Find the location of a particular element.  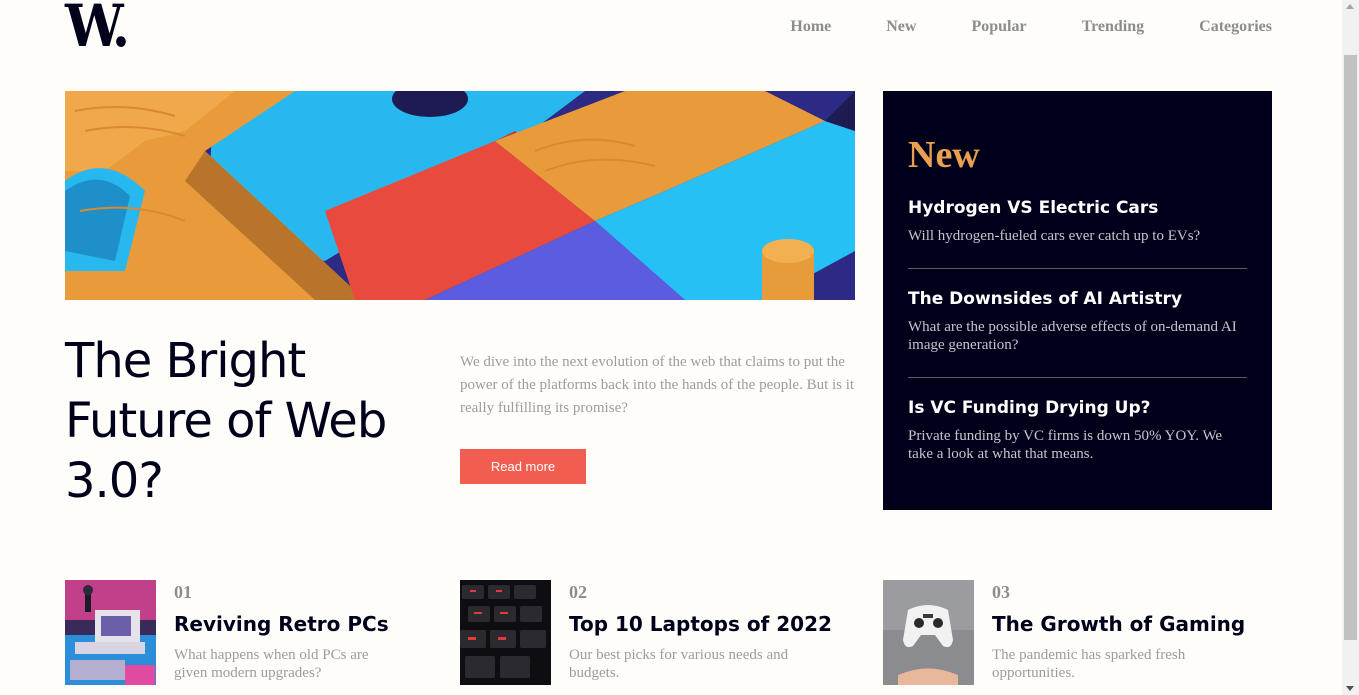

new-item-title: Is VC Funding Drying Up? is located at coordinates (1077, 408).